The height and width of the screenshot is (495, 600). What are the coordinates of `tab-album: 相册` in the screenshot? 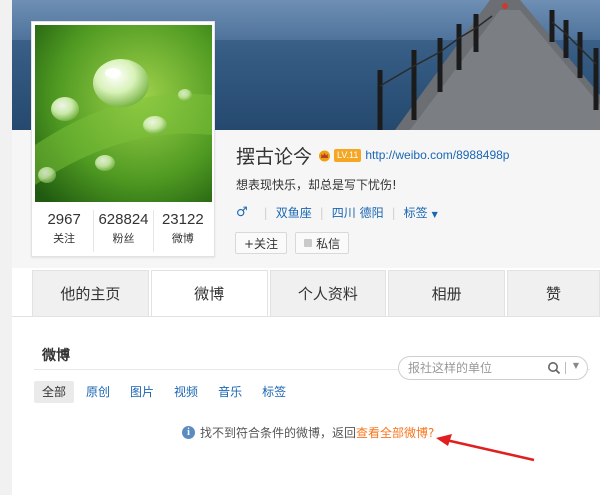 It's located at (446, 293).